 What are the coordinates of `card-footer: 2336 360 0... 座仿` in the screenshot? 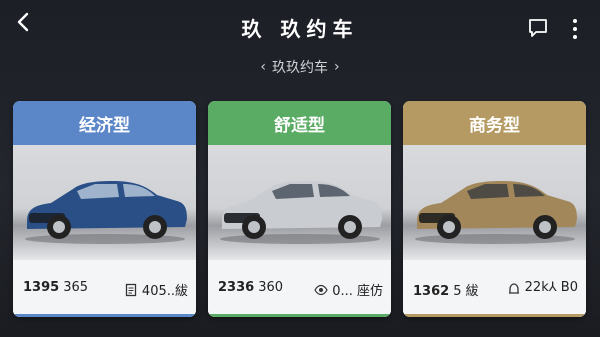 It's located at (299, 288).